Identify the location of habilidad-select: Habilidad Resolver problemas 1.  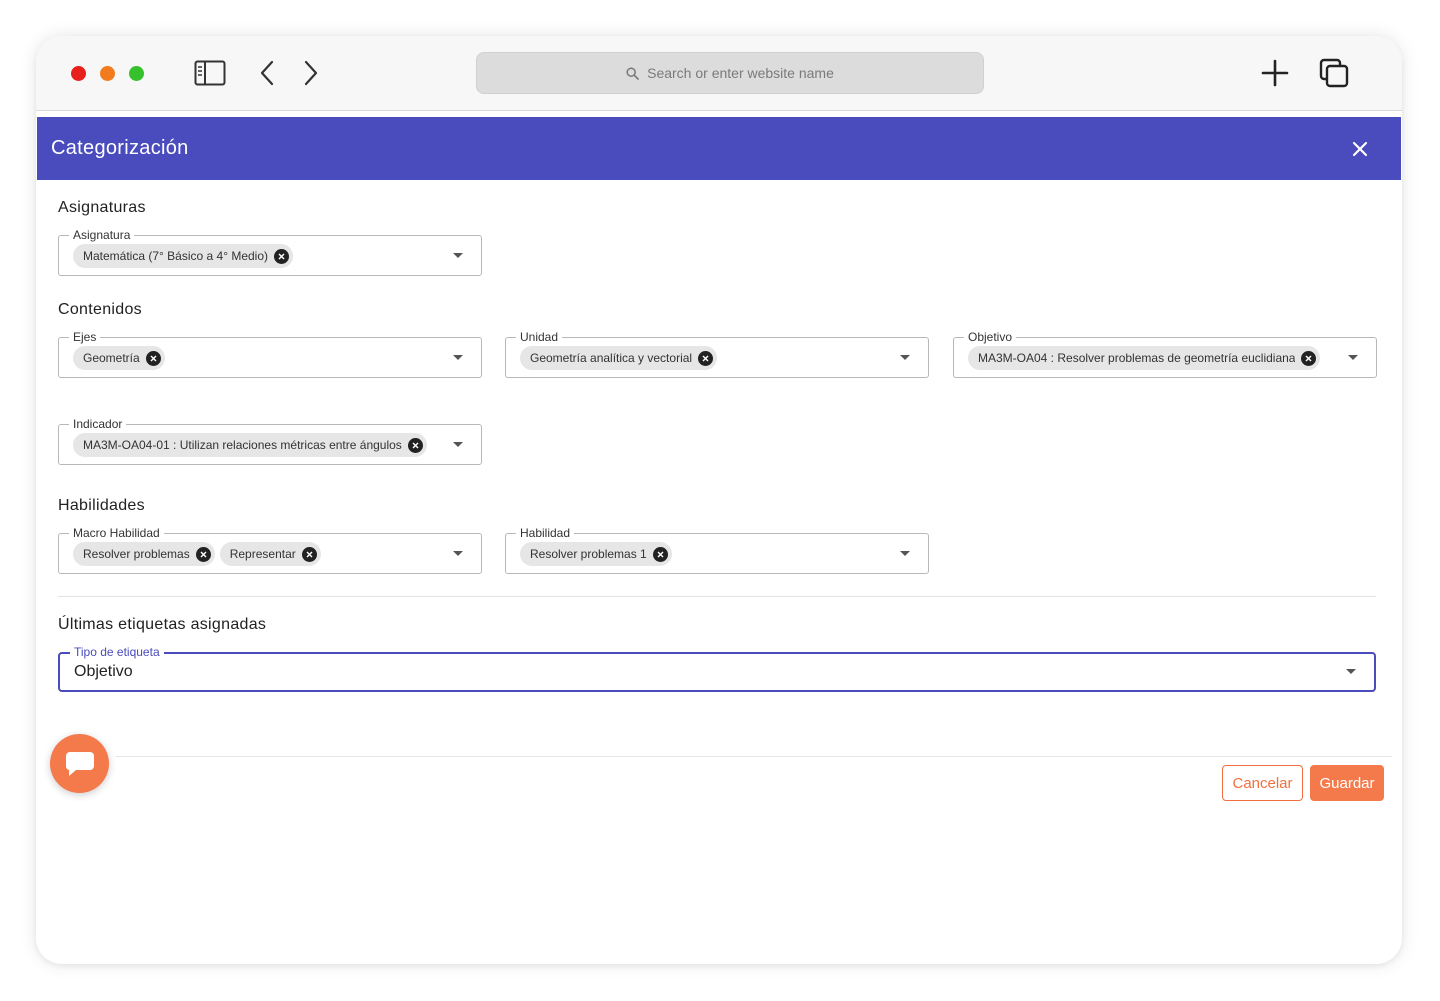
(717, 549).